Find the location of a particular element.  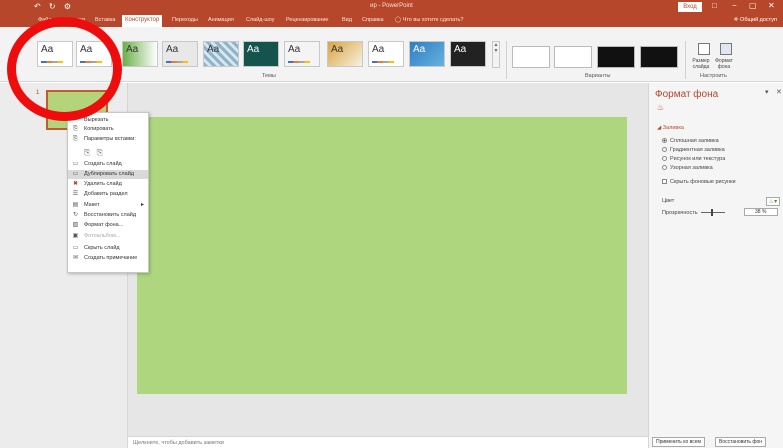

minimize-icon: − is located at coordinates (734, 5).